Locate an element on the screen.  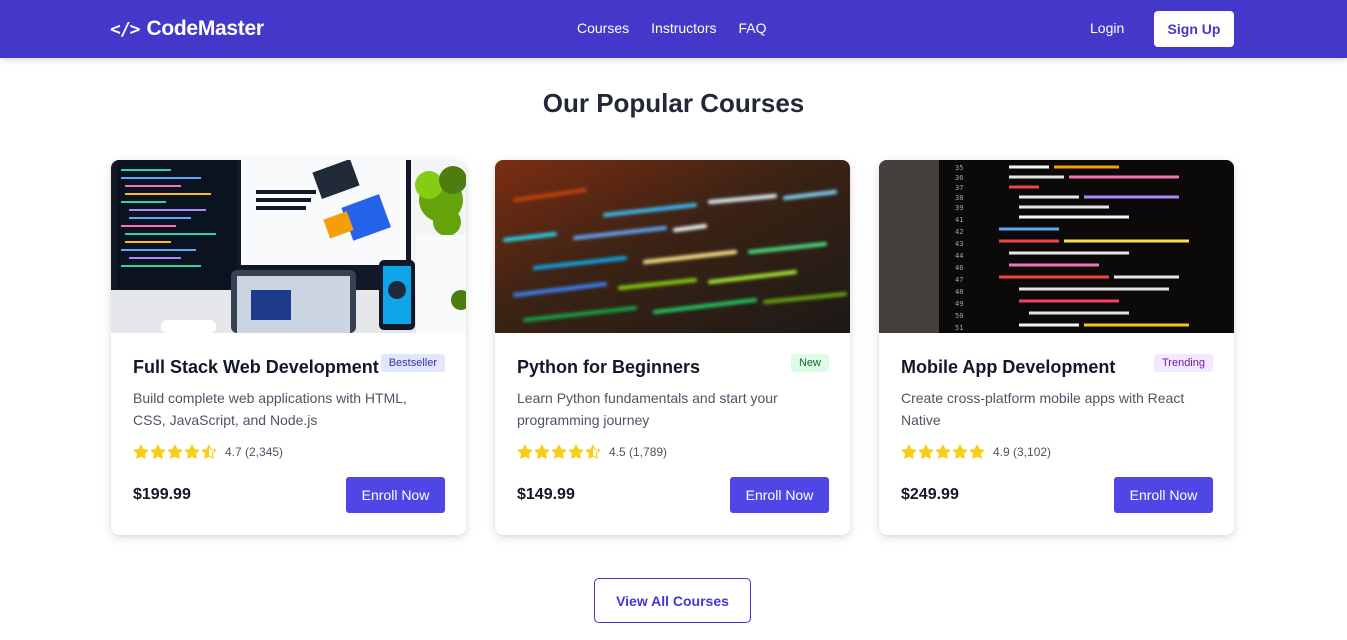
course-title: Full Stack Web Development is located at coordinates (256, 367).